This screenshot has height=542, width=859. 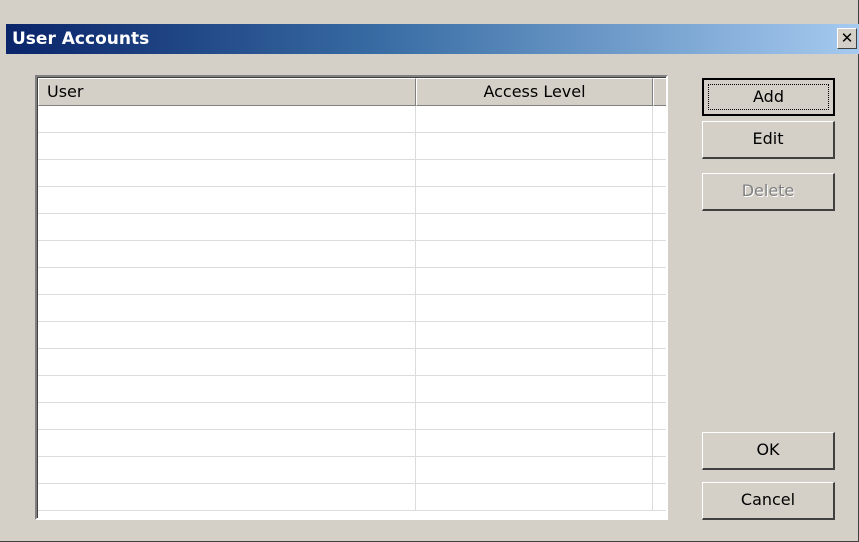 What do you see at coordinates (432, 39) in the screenshot?
I see `title-bar: User Accounts ✕` at bounding box center [432, 39].